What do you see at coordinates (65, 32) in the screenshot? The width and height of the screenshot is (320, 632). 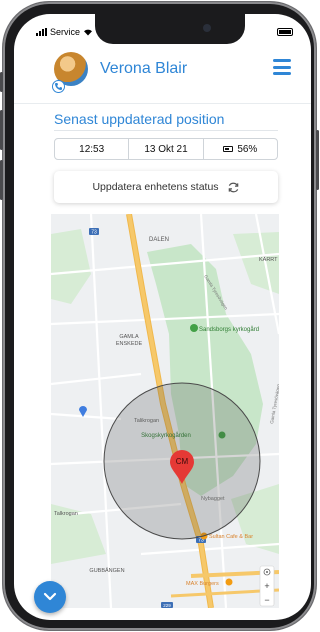 I see `carrier-label: Service` at bounding box center [65, 32].